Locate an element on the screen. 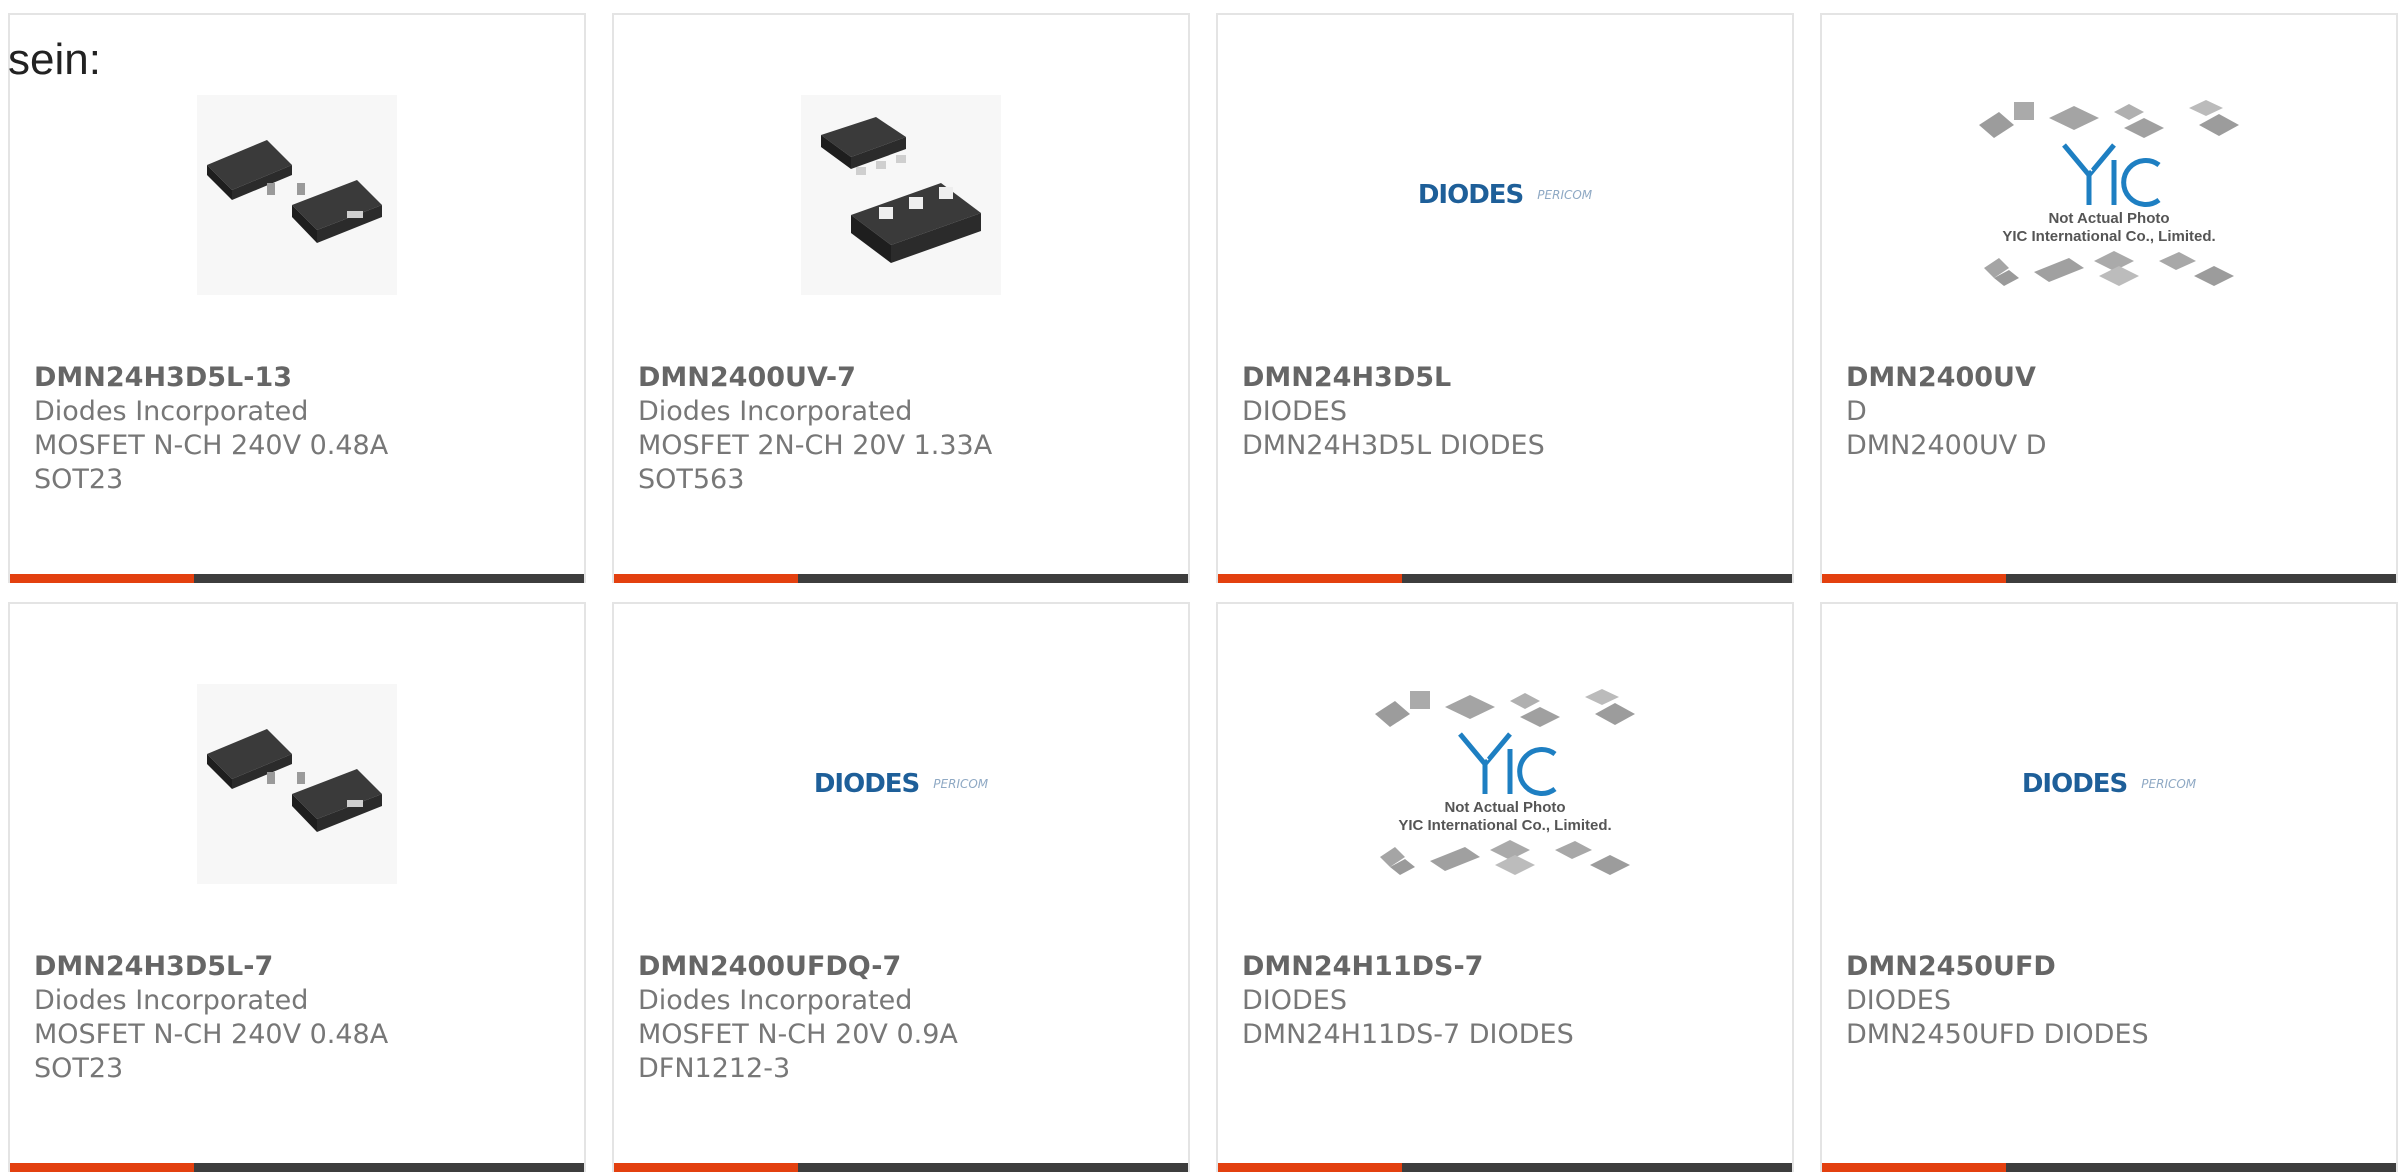  intro-text: sein: is located at coordinates (54, 59).